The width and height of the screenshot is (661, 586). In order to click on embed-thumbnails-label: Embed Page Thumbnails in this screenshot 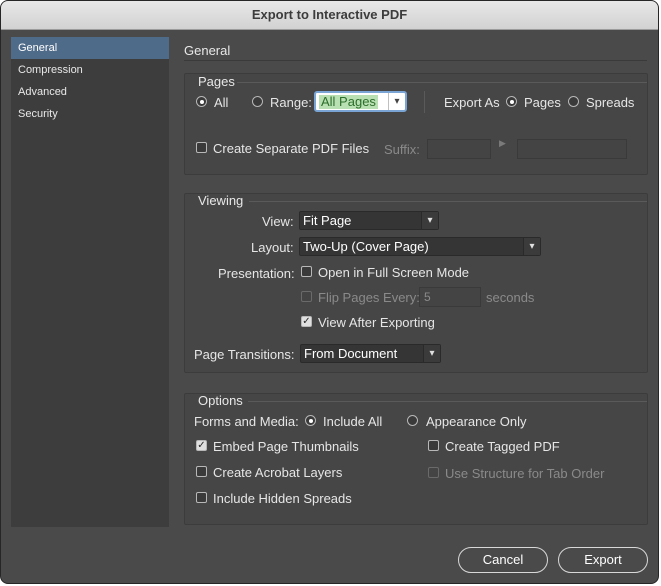, I will do `click(286, 446)`.